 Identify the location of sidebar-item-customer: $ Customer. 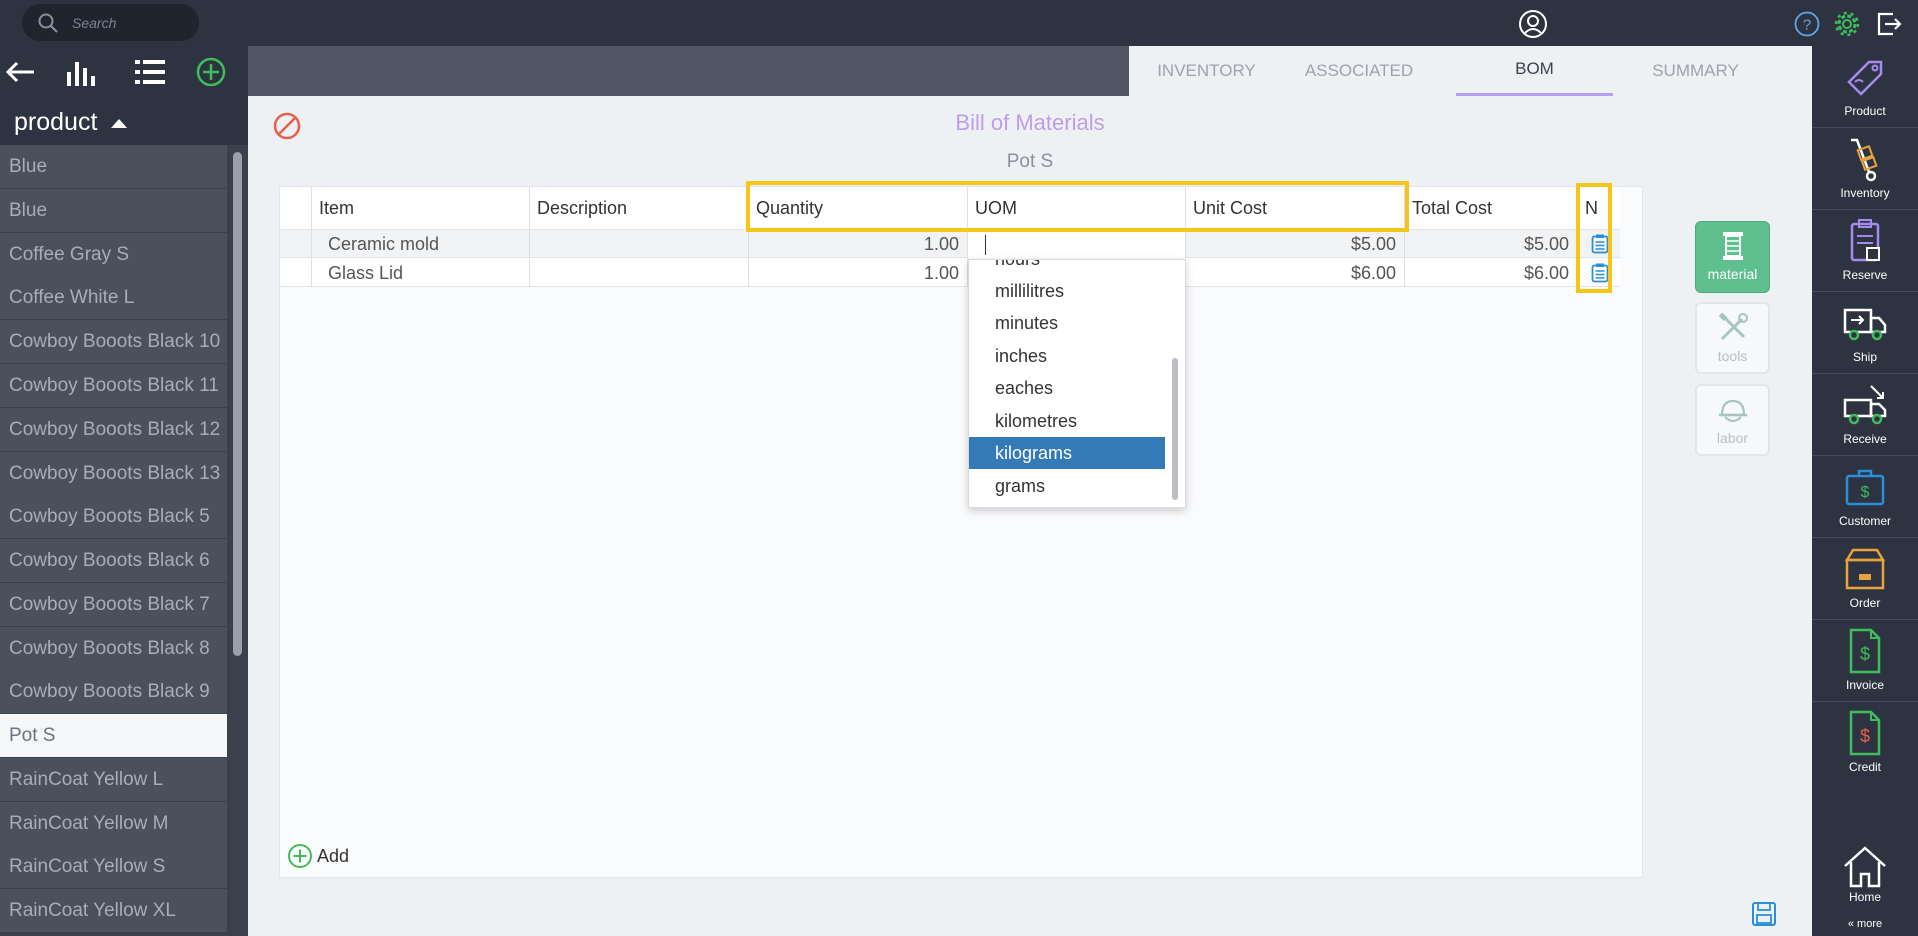
(1865, 496).